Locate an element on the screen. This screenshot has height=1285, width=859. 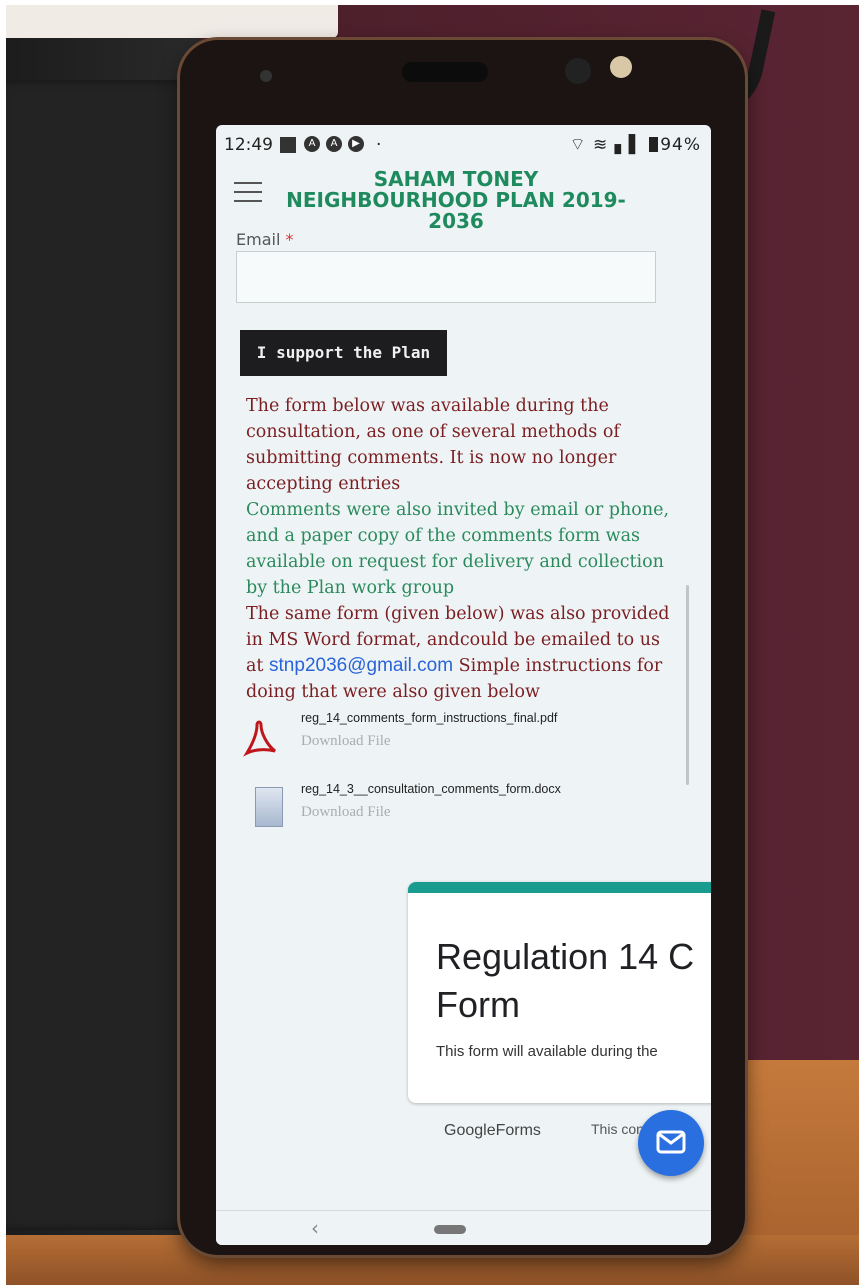
site-title-line: NEIGHBOURHOOD PLAN 2019- is located at coordinates (456, 200).